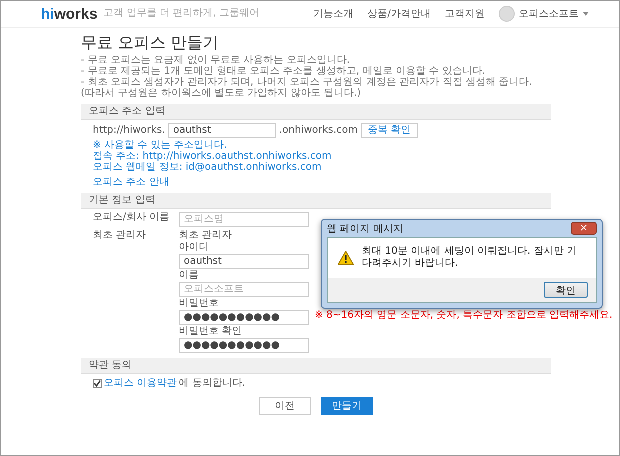  I want to click on guide-link: 오피스 주소 안내, so click(316, 180).